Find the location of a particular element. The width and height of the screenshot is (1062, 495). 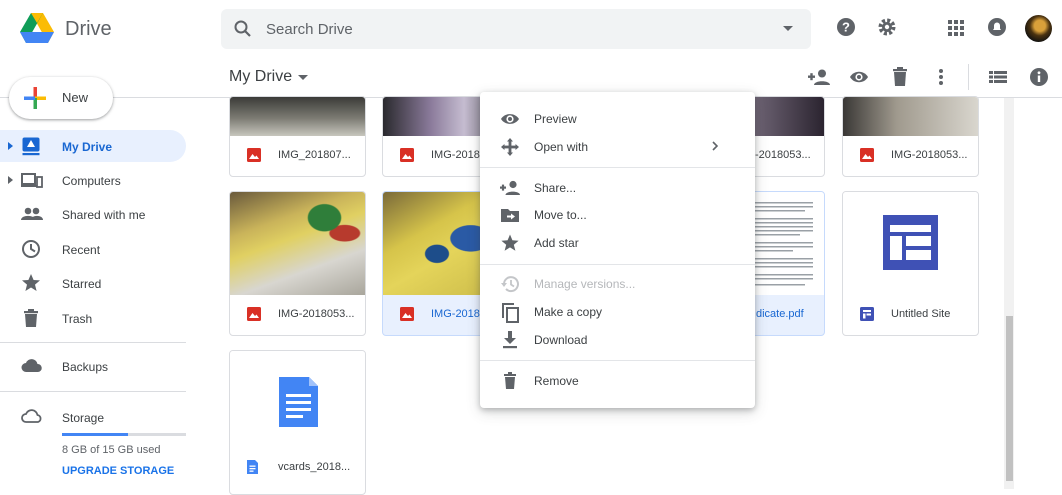

notifications-icon is located at coordinates (997, 27).